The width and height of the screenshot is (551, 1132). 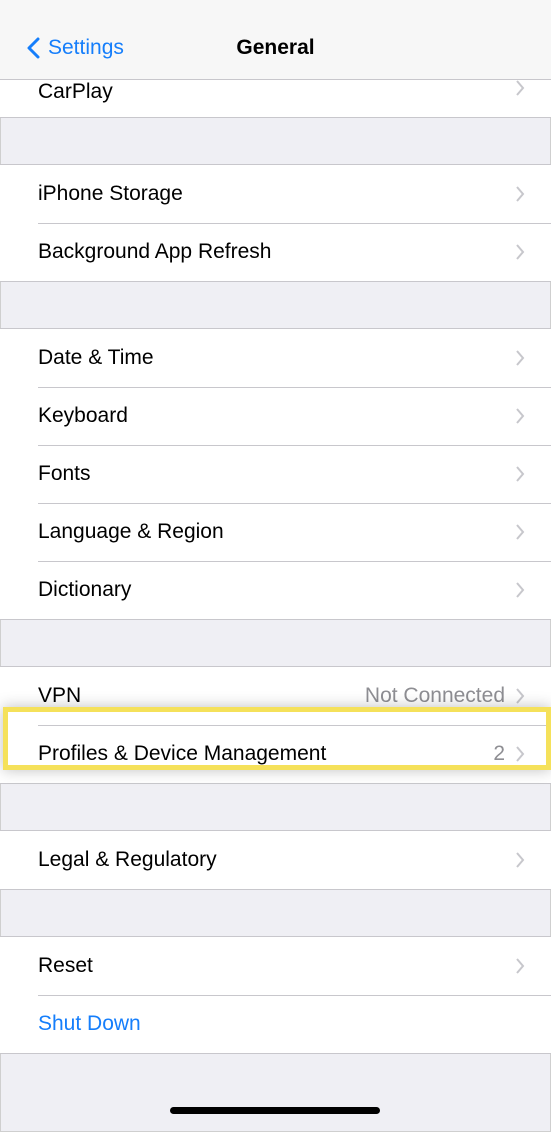 I want to click on row-label: Language & Region, so click(x=131, y=531).